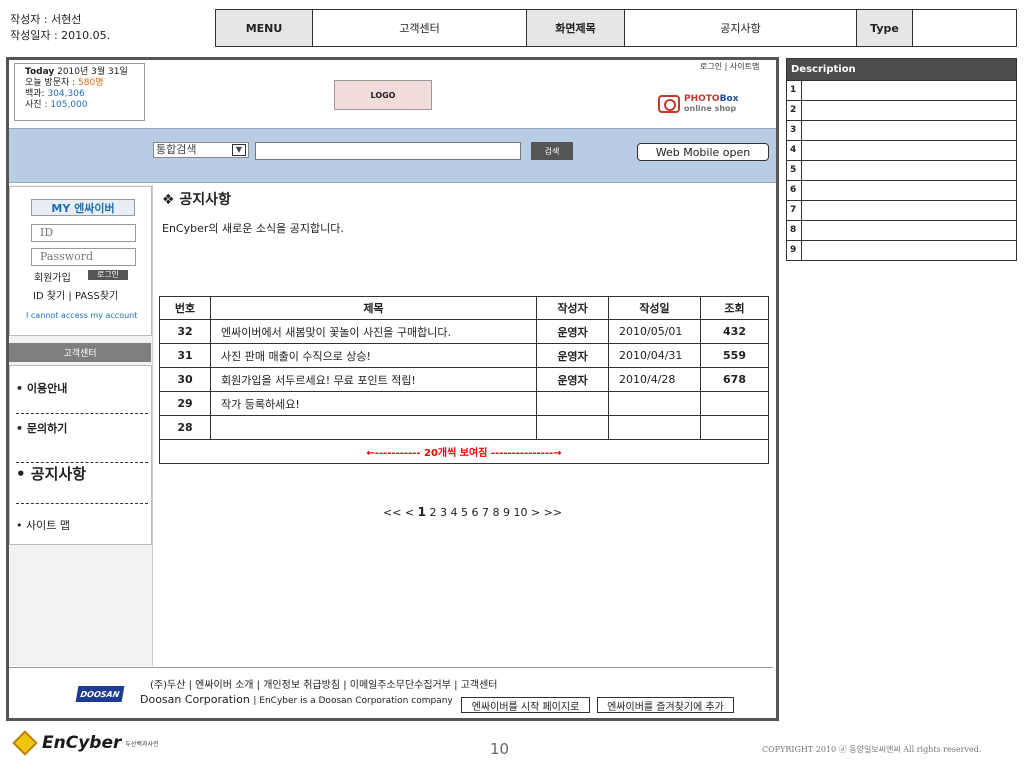 This screenshot has width=1024, height=768. I want to click on page-title: ❖ 공지사항, so click(196, 200).